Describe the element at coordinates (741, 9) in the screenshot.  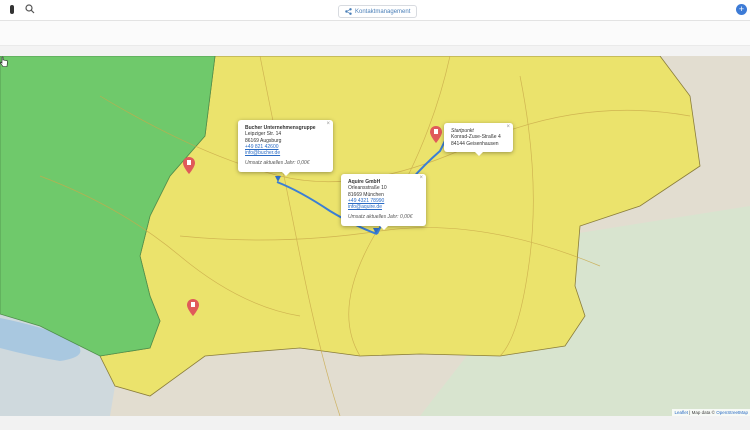
I see `plus-icon: +` at that location.